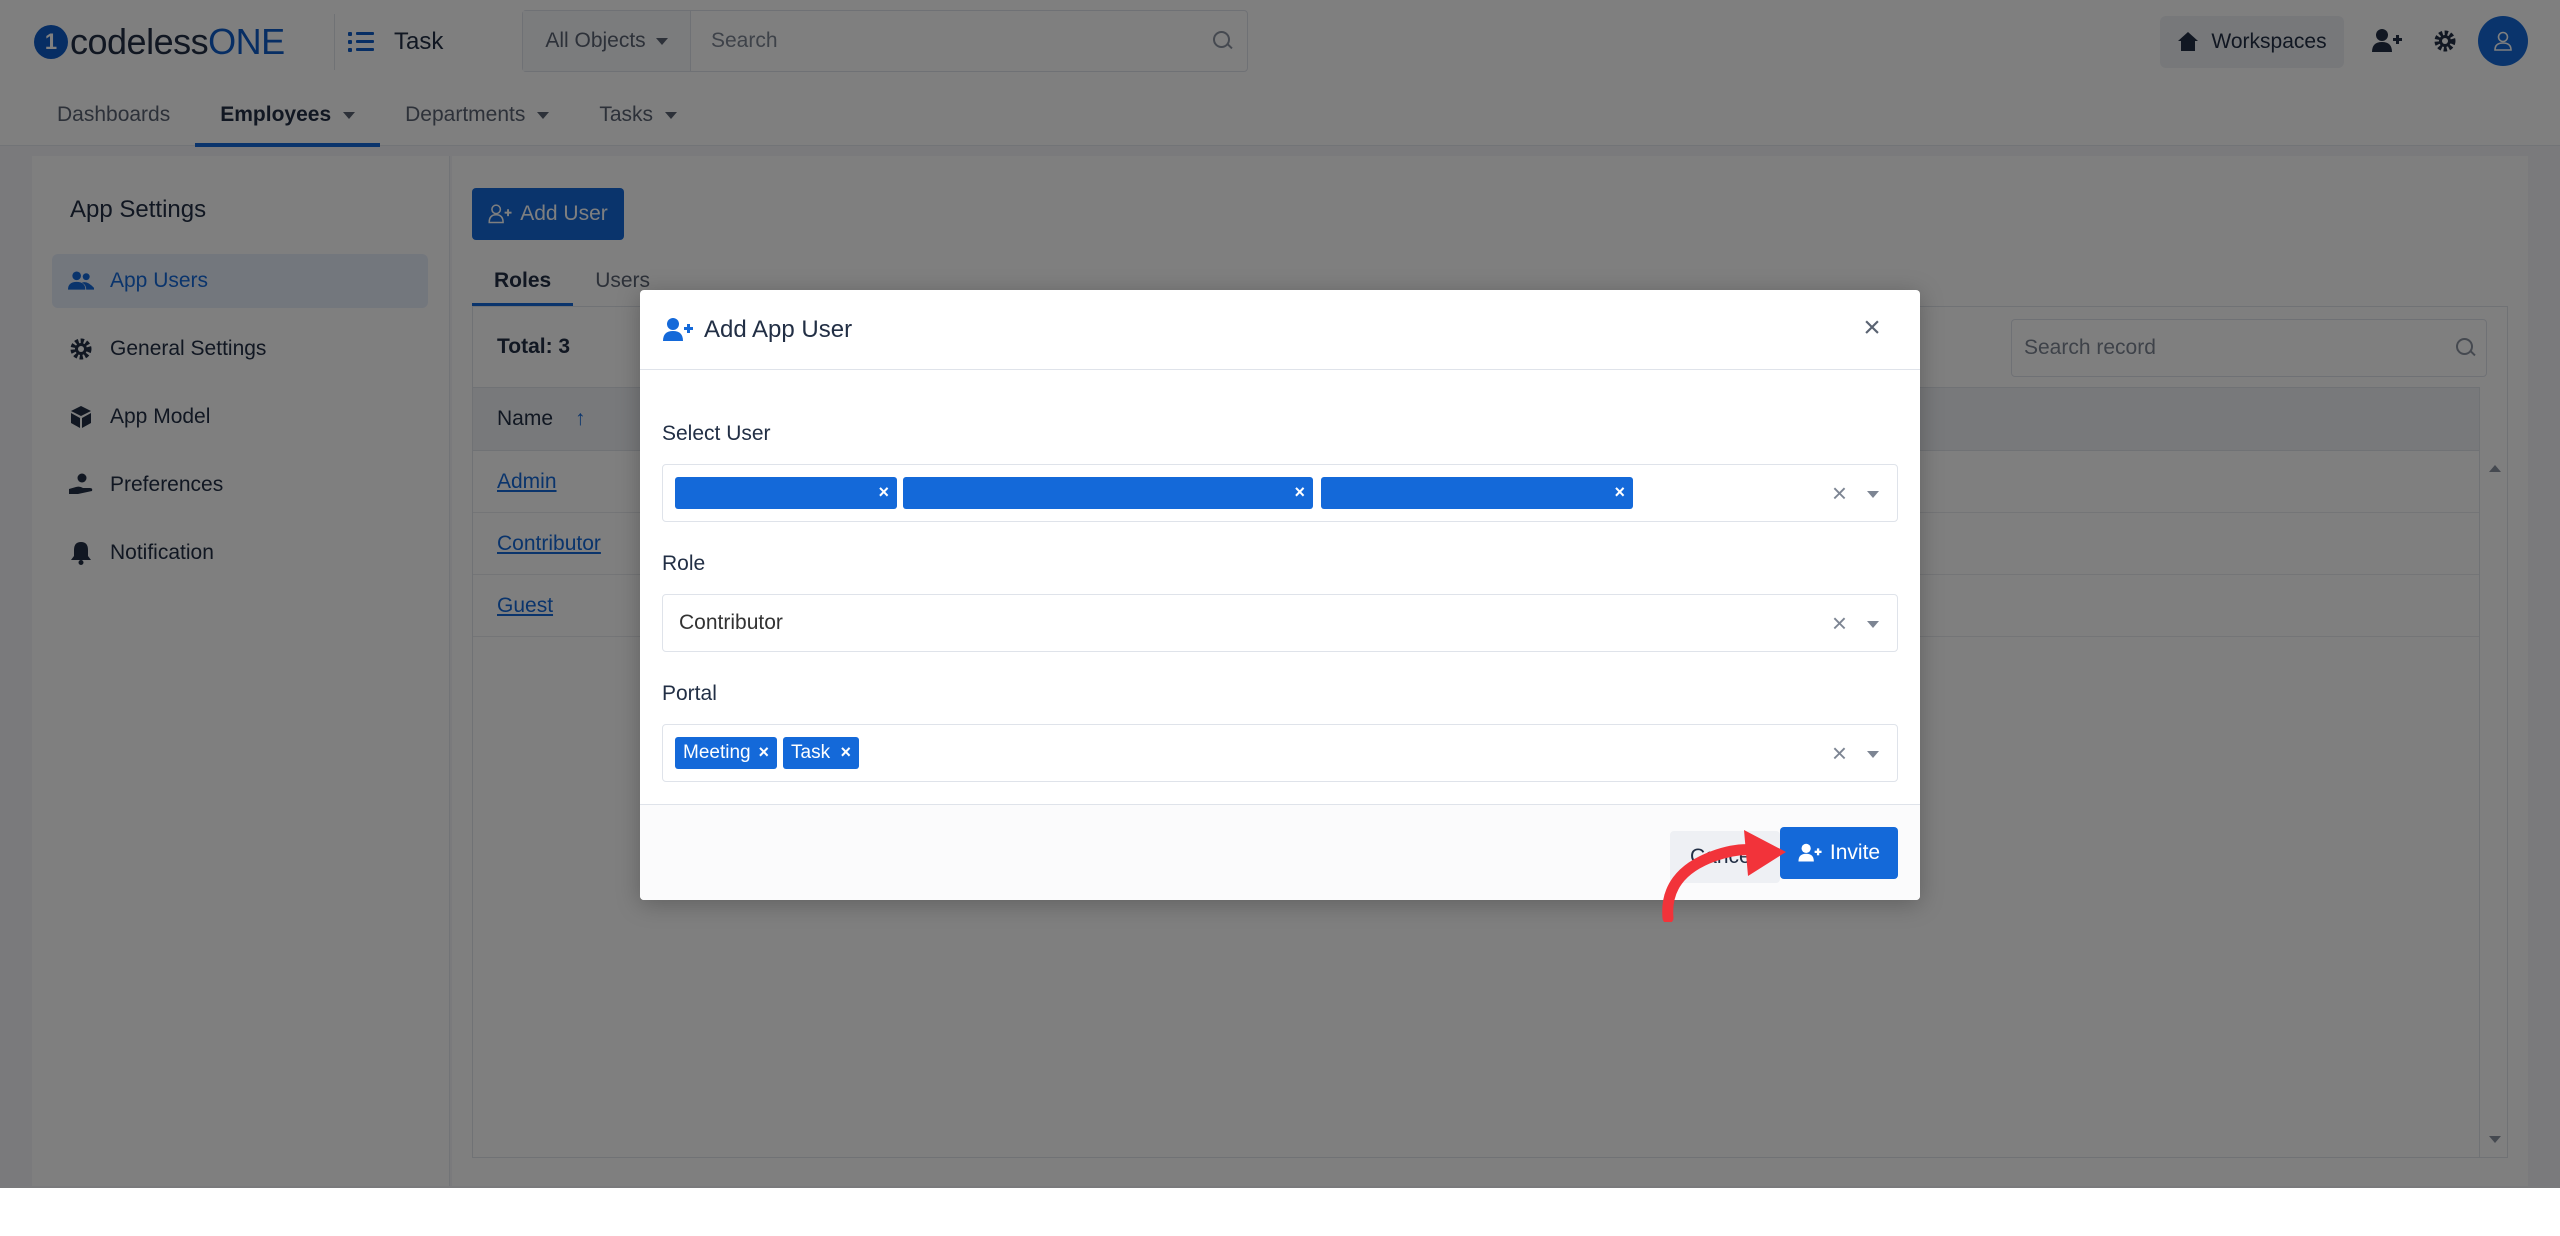 This screenshot has height=1236, width=2560. I want to click on dialog-header: Add App User, so click(1280, 330).